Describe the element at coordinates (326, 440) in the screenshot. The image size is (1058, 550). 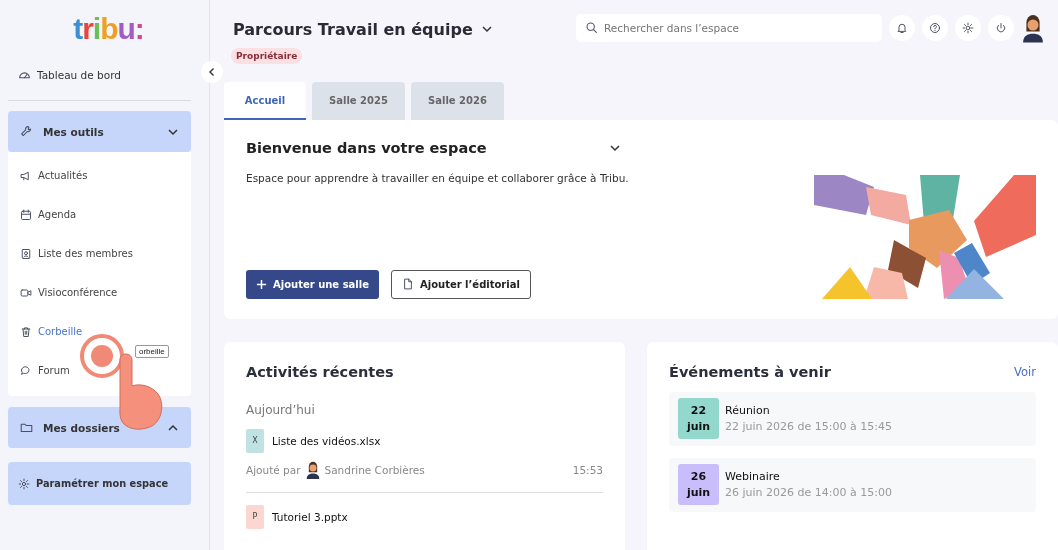
I see `file-name: Liste des vidéos.xlsx` at that location.